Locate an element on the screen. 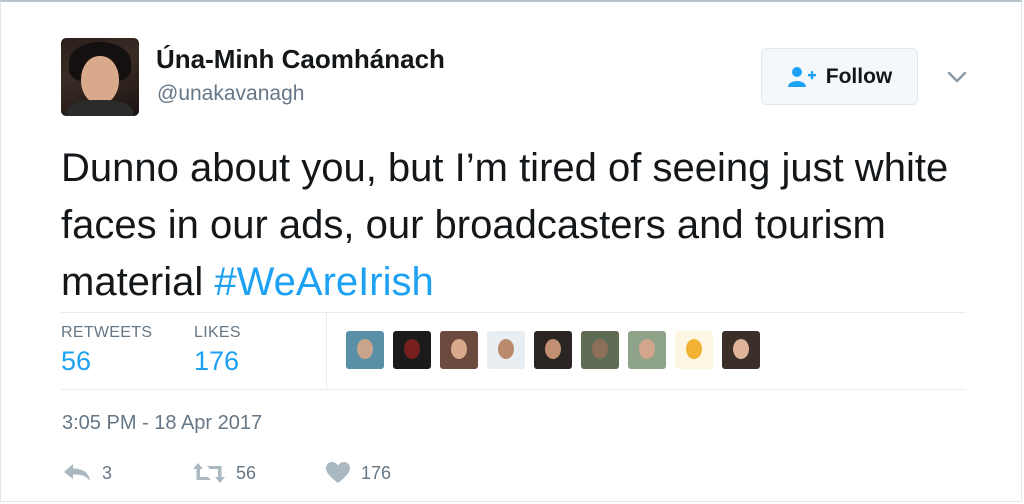 This screenshot has height=504, width=1024. liker-avatars is located at coordinates (553, 350).